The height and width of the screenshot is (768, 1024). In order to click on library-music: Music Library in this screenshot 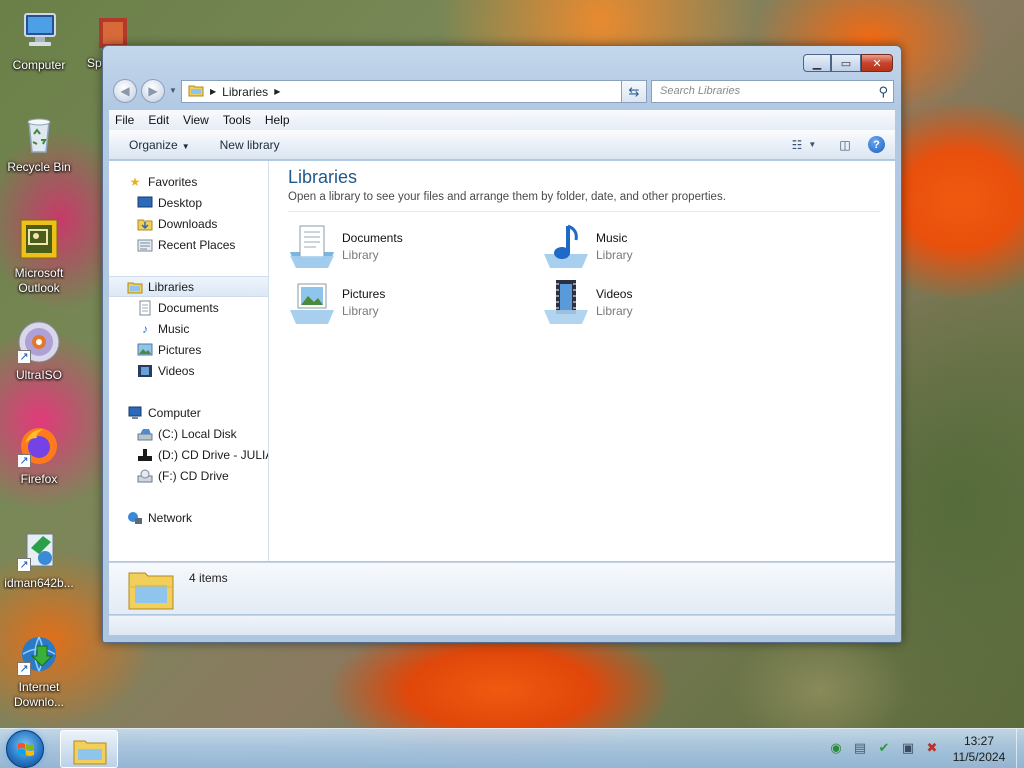, I will do `click(662, 246)`.